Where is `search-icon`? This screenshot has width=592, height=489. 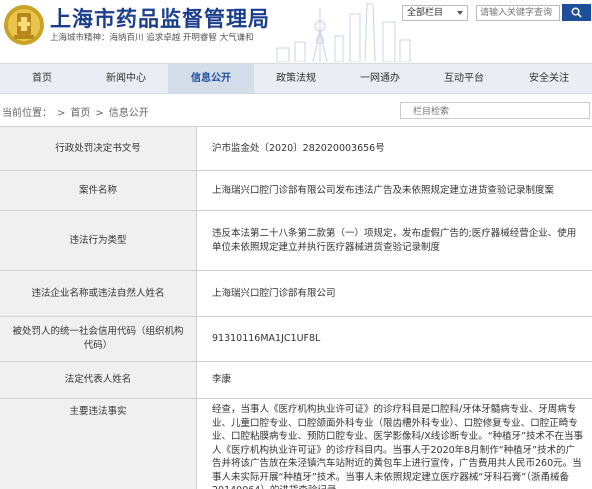
search-icon is located at coordinates (576, 12).